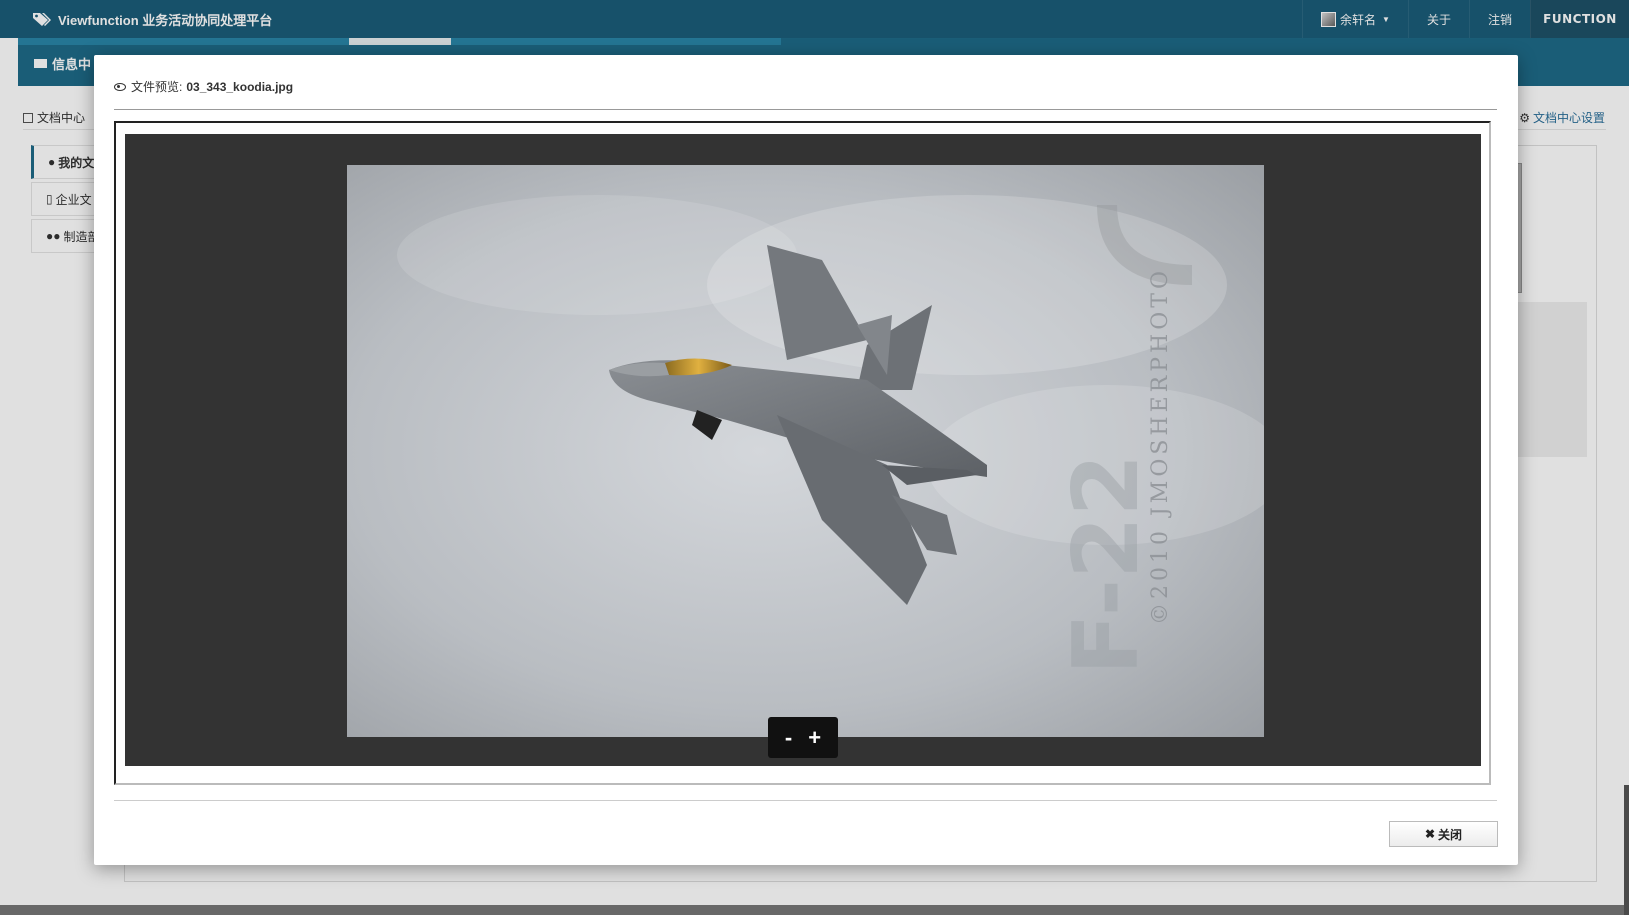 This screenshot has height=915, width=1629. What do you see at coordinates (157, 87) in the screenshot?
I see `modal-header-prefix: 文件预览:` at bounding box center [157, 87].